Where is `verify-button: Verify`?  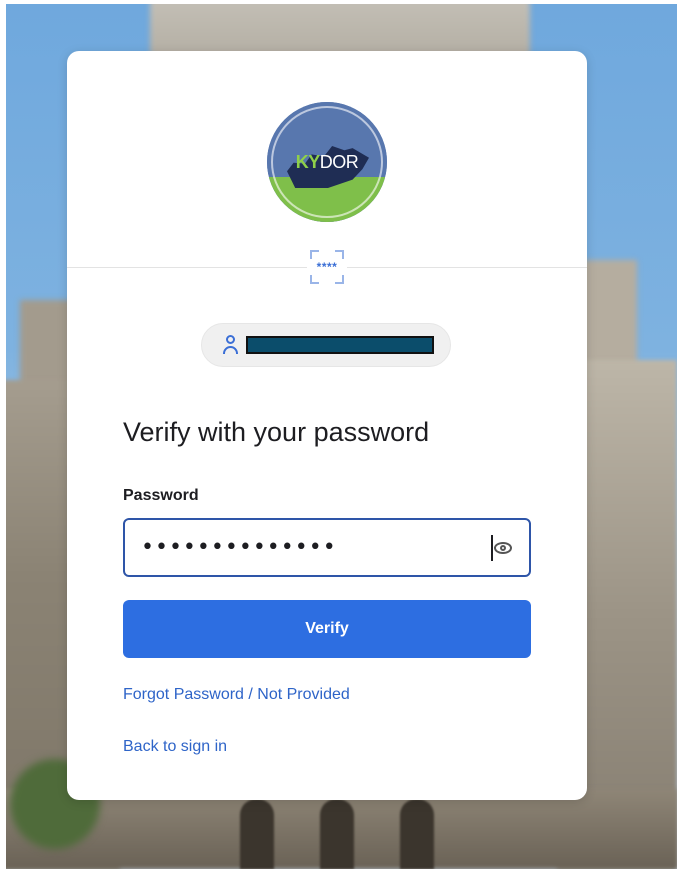
verify-button: Verify is located at coordinates (327, 629).